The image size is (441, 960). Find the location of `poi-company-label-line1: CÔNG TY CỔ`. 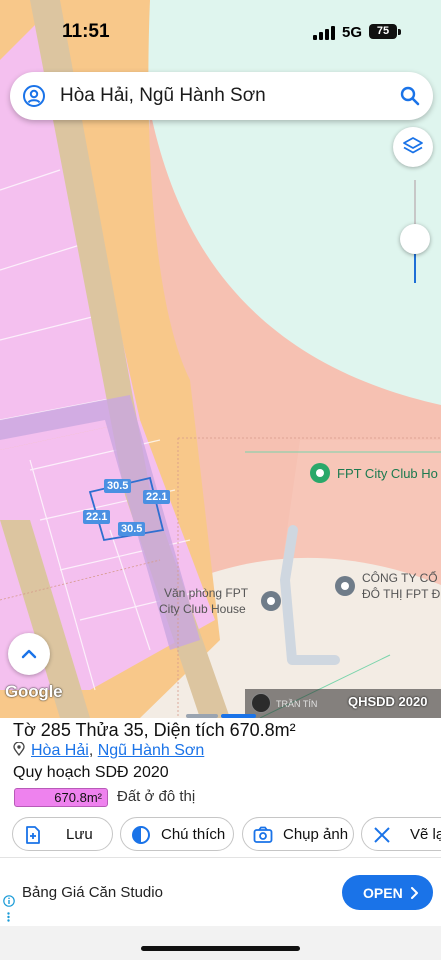

poi-company-label-line1: CÔNG TY CỔ is located at coordinates (400, 578).